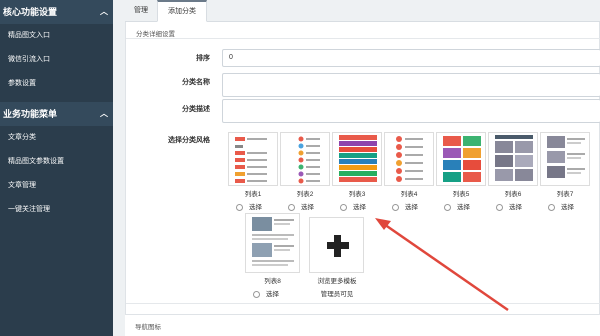 This screenshot has width=600, height=336. Describe the element at coordinates (442, 265) in the screenshot. I see `annotation-arrow-icon` at that location.